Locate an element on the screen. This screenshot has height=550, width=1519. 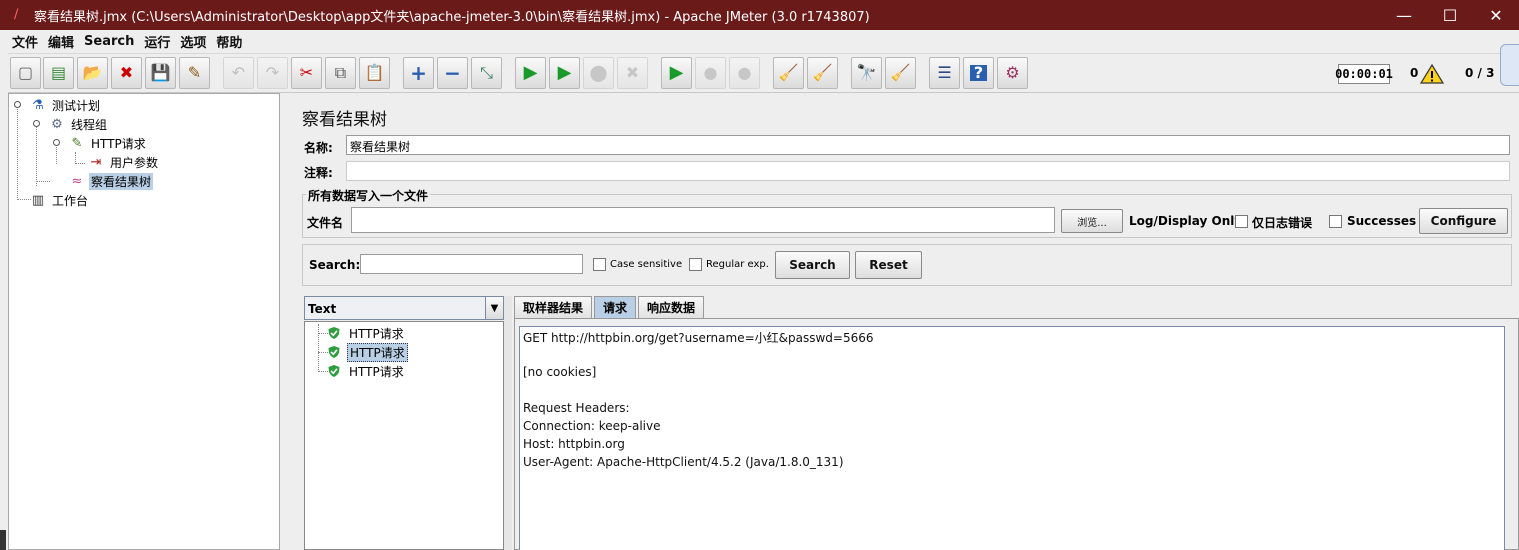
main-splitter is located at coordinates (286, 321).